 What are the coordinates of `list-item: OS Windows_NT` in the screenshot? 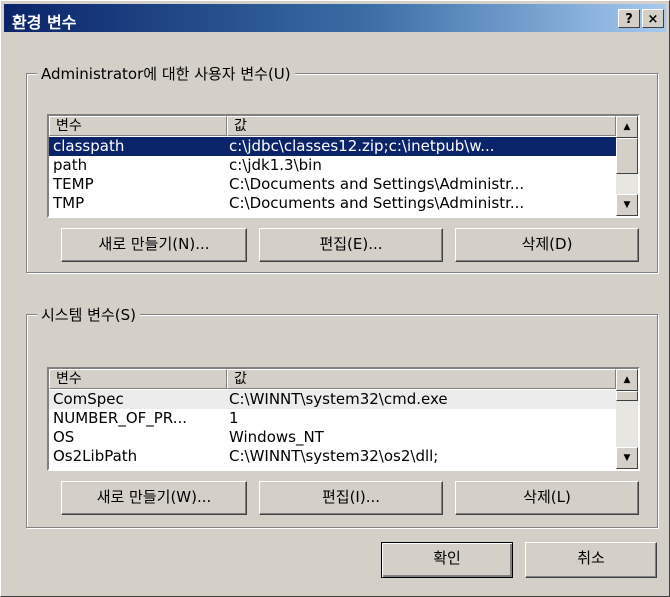 It's located at (332, 437).